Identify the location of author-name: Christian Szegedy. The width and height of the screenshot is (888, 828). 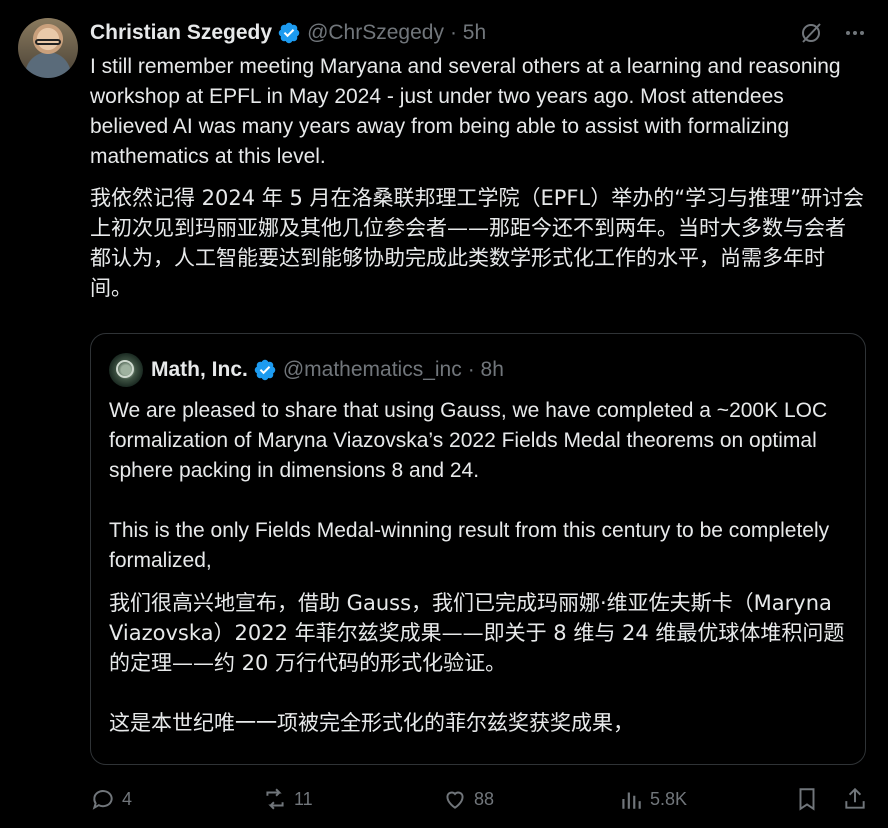
(181, 33).